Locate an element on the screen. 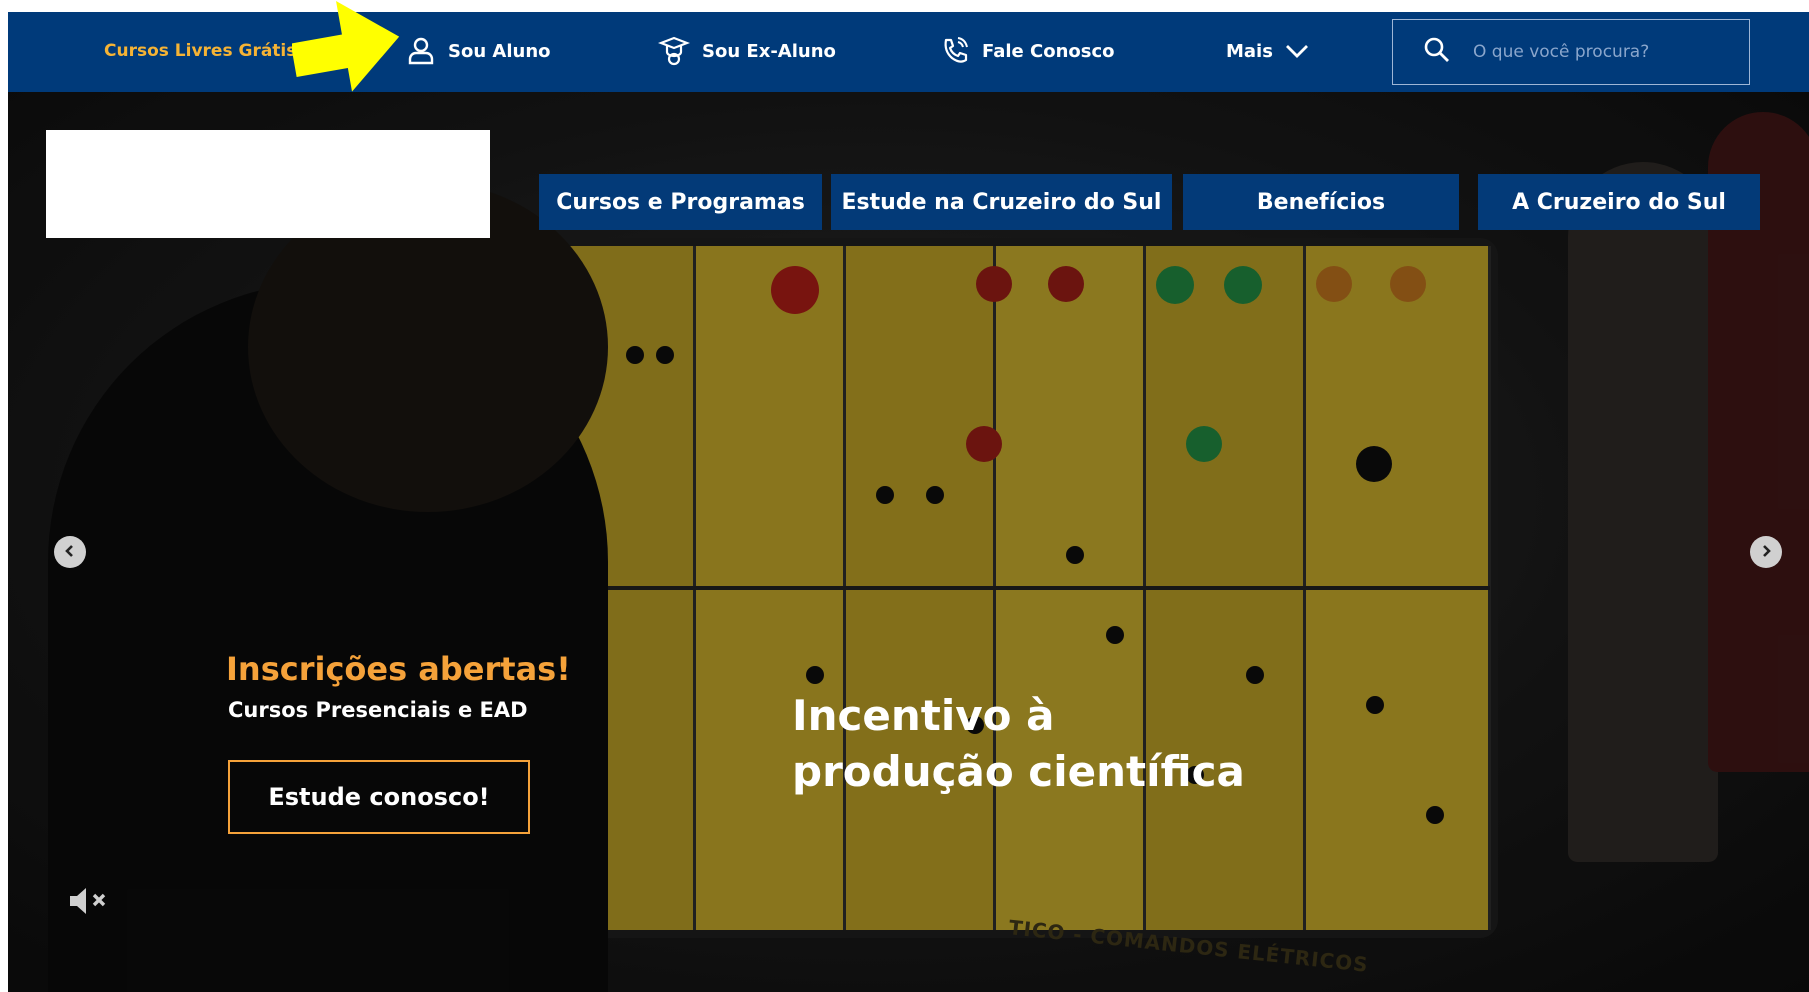 Image resolution: width=1809 pixels, height=992 pixels. logo-placeholder is located at coordinates (268, 184).